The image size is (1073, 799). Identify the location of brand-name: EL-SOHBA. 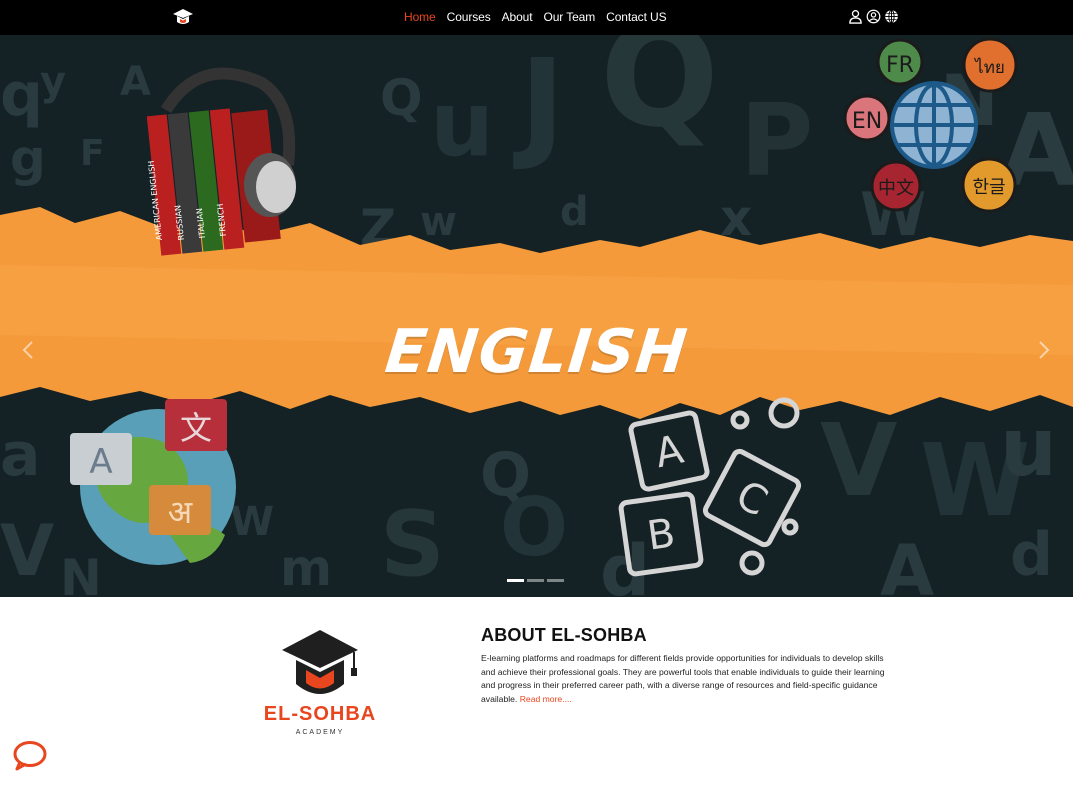
(320, 714).